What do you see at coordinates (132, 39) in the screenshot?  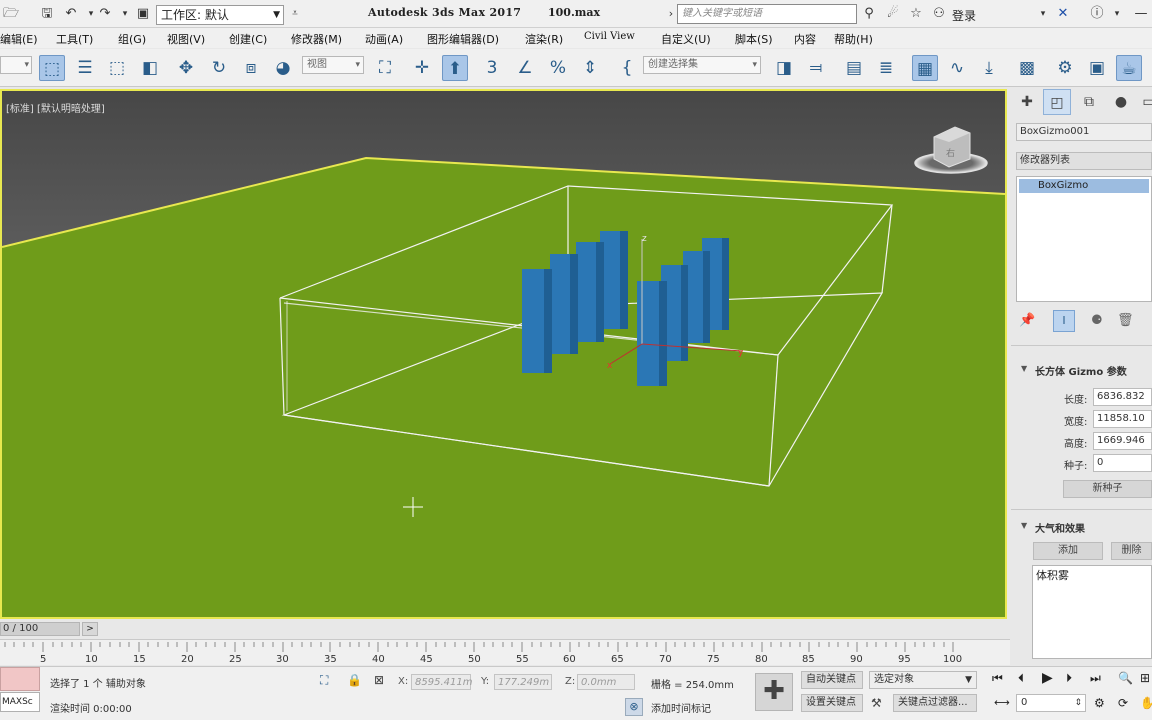 I see `menu-group: 组(G)` at bounding box center [132, 39].